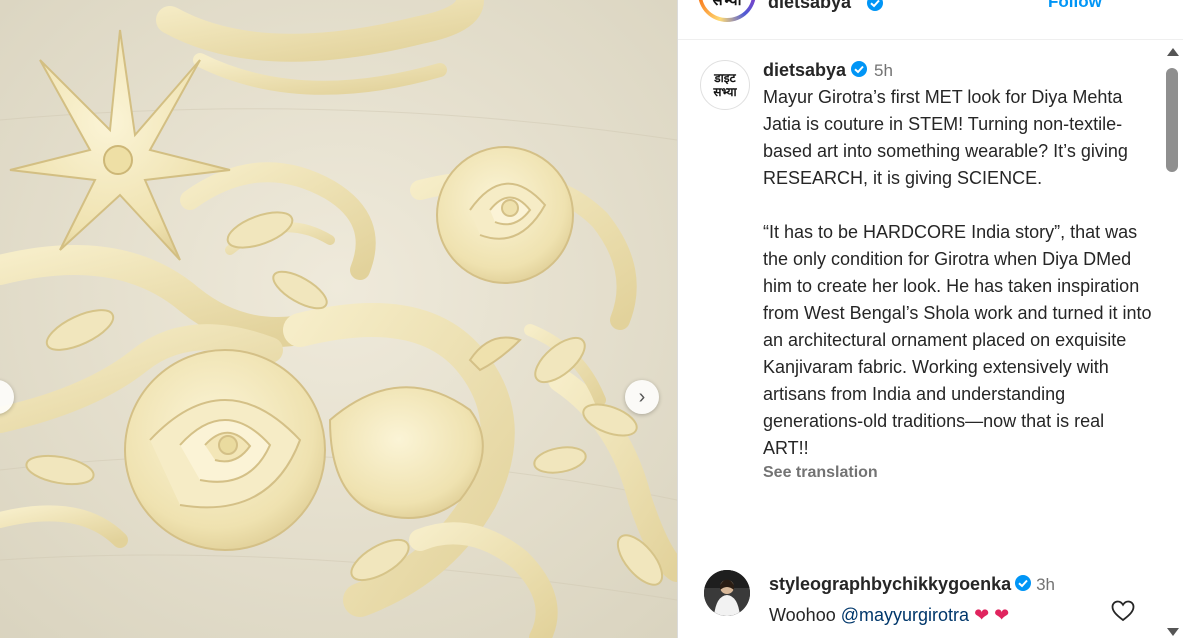 The height and width of the screenshot is (638, 1183). What do you see at coordinates (1173, 632) in the screenshot?
I see `scroll-down-arrow-icon` at bounding box center [1173, 632].